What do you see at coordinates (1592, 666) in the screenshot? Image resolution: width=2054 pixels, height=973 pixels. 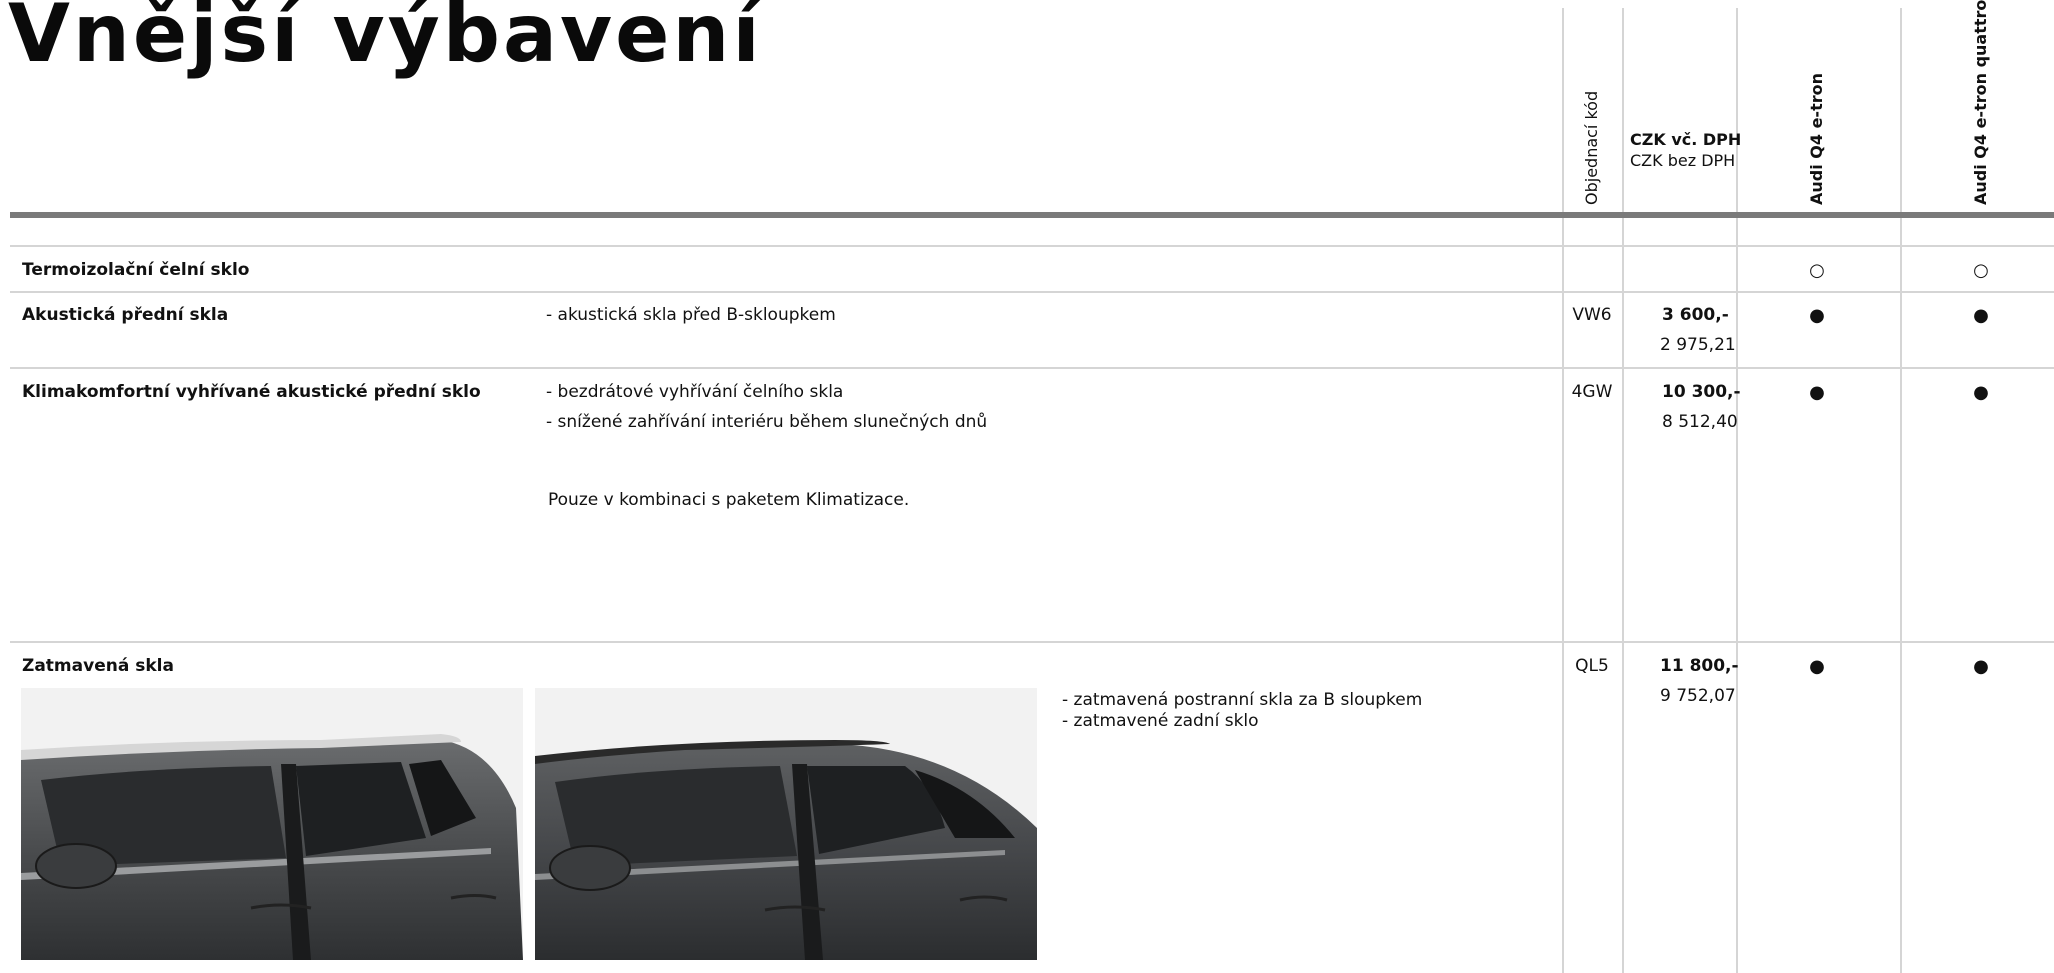 I see `order-code: QL5` at bounding box center [1592, 666].